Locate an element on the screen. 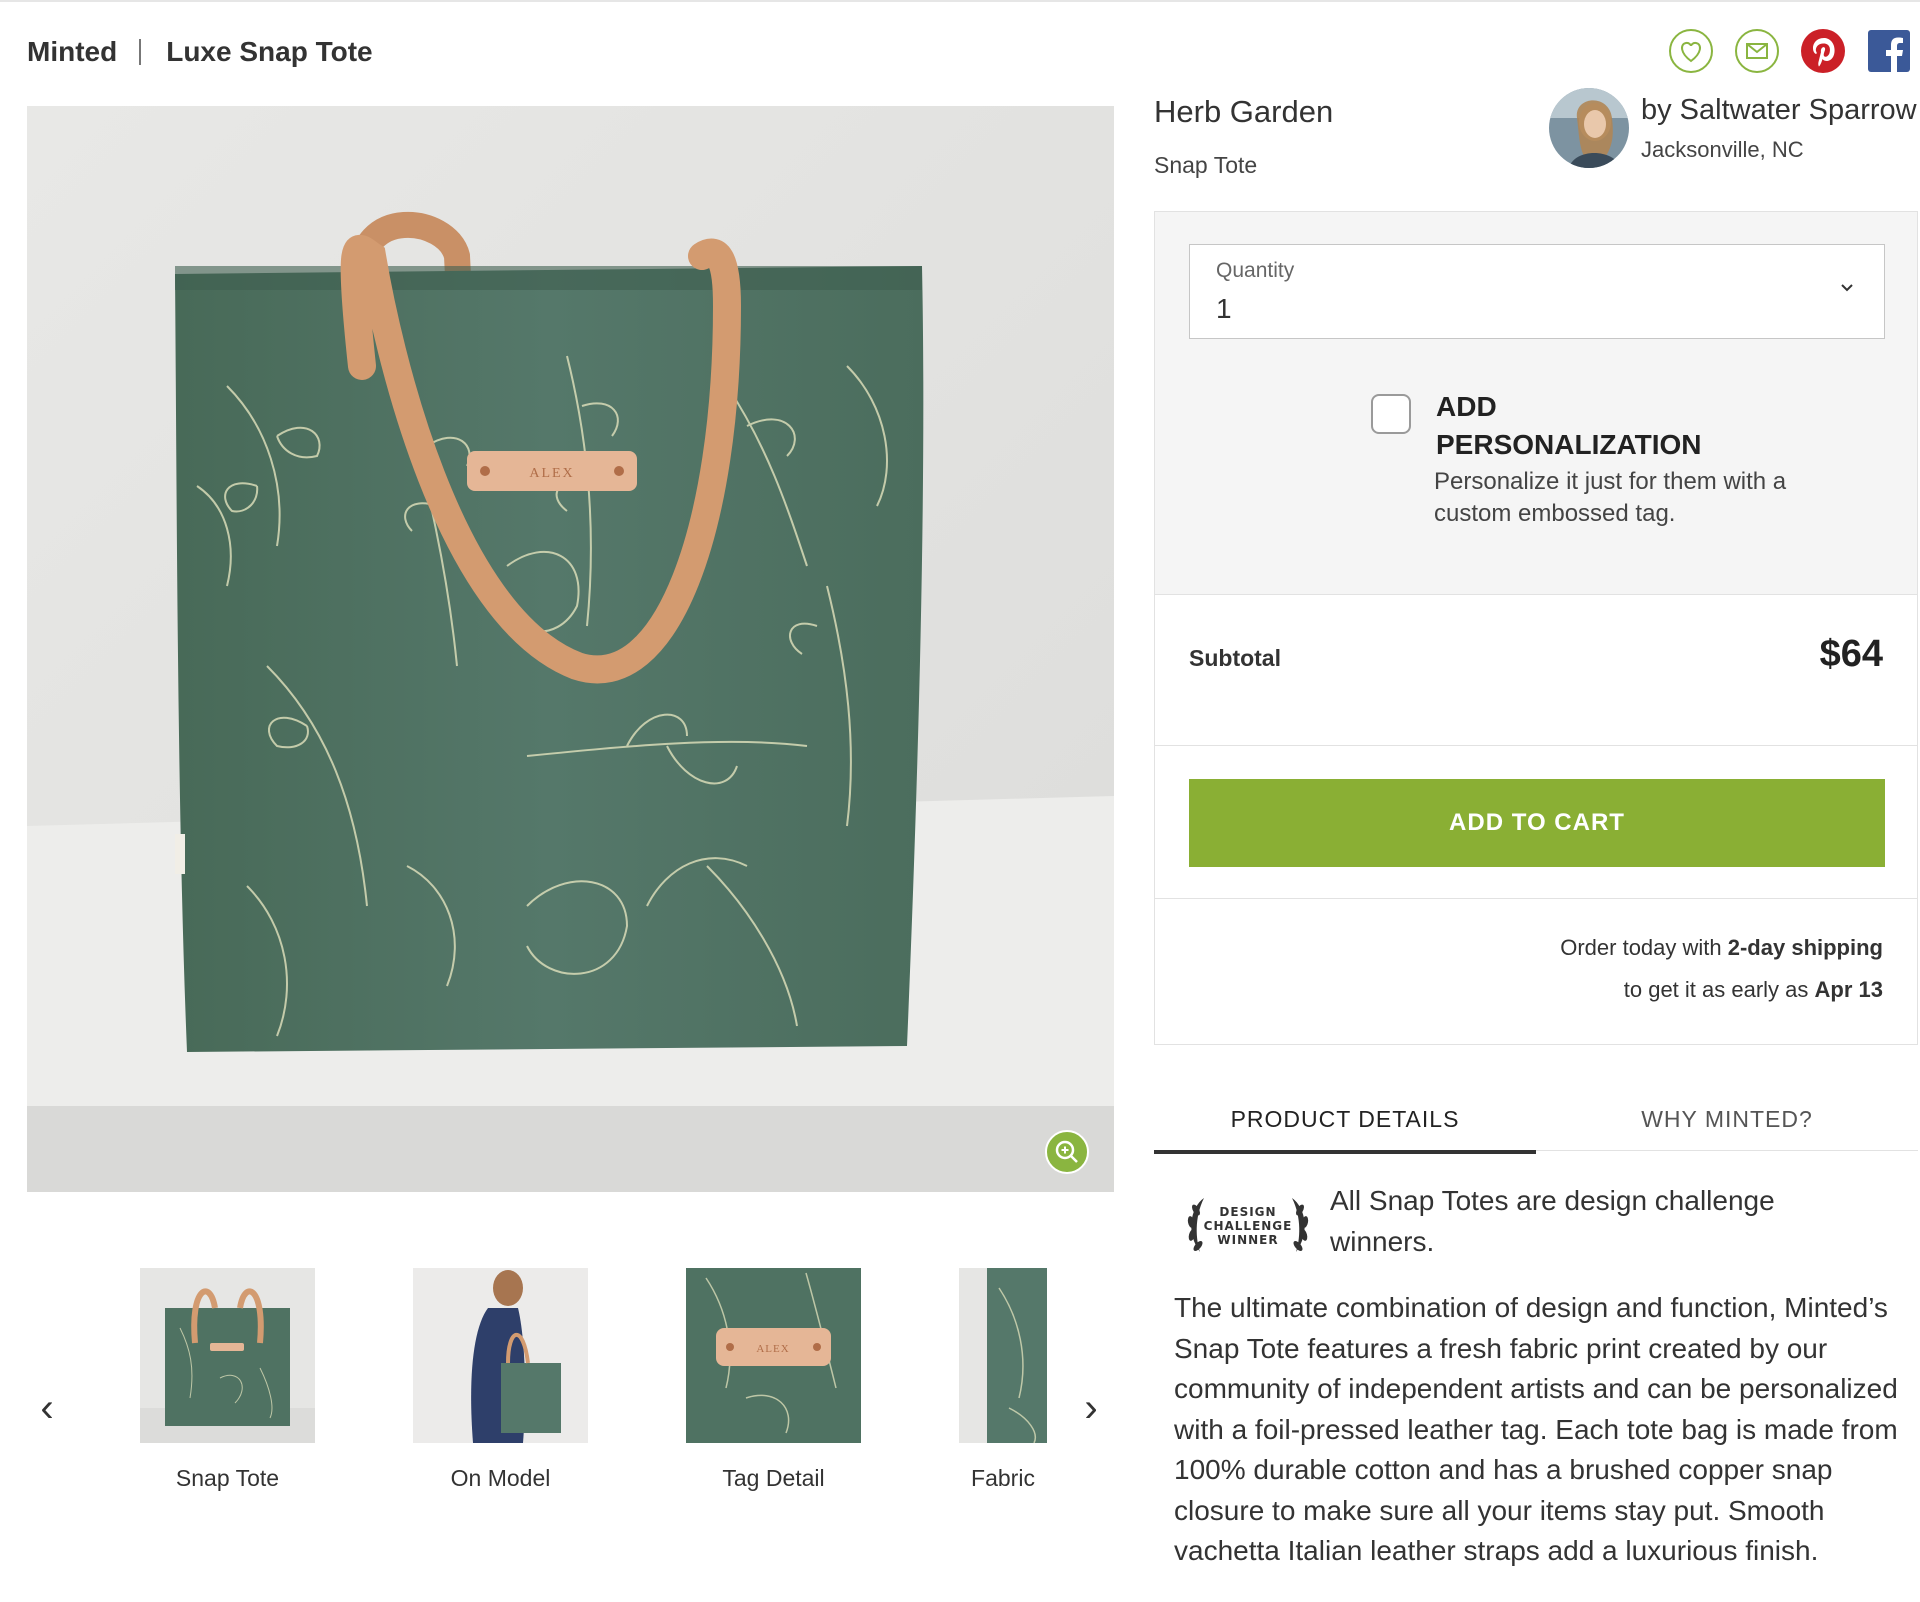 This screenshot has height=1602, width=1920. thumbnail-image: ALEX is located at coordinates (773, 1355).